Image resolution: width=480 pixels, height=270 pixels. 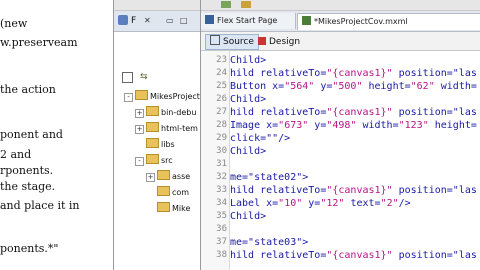 What do you see at coordinates (362, 203) in the screenshot?
I see `attribute-name: text=` at bounding box center [362, 203].